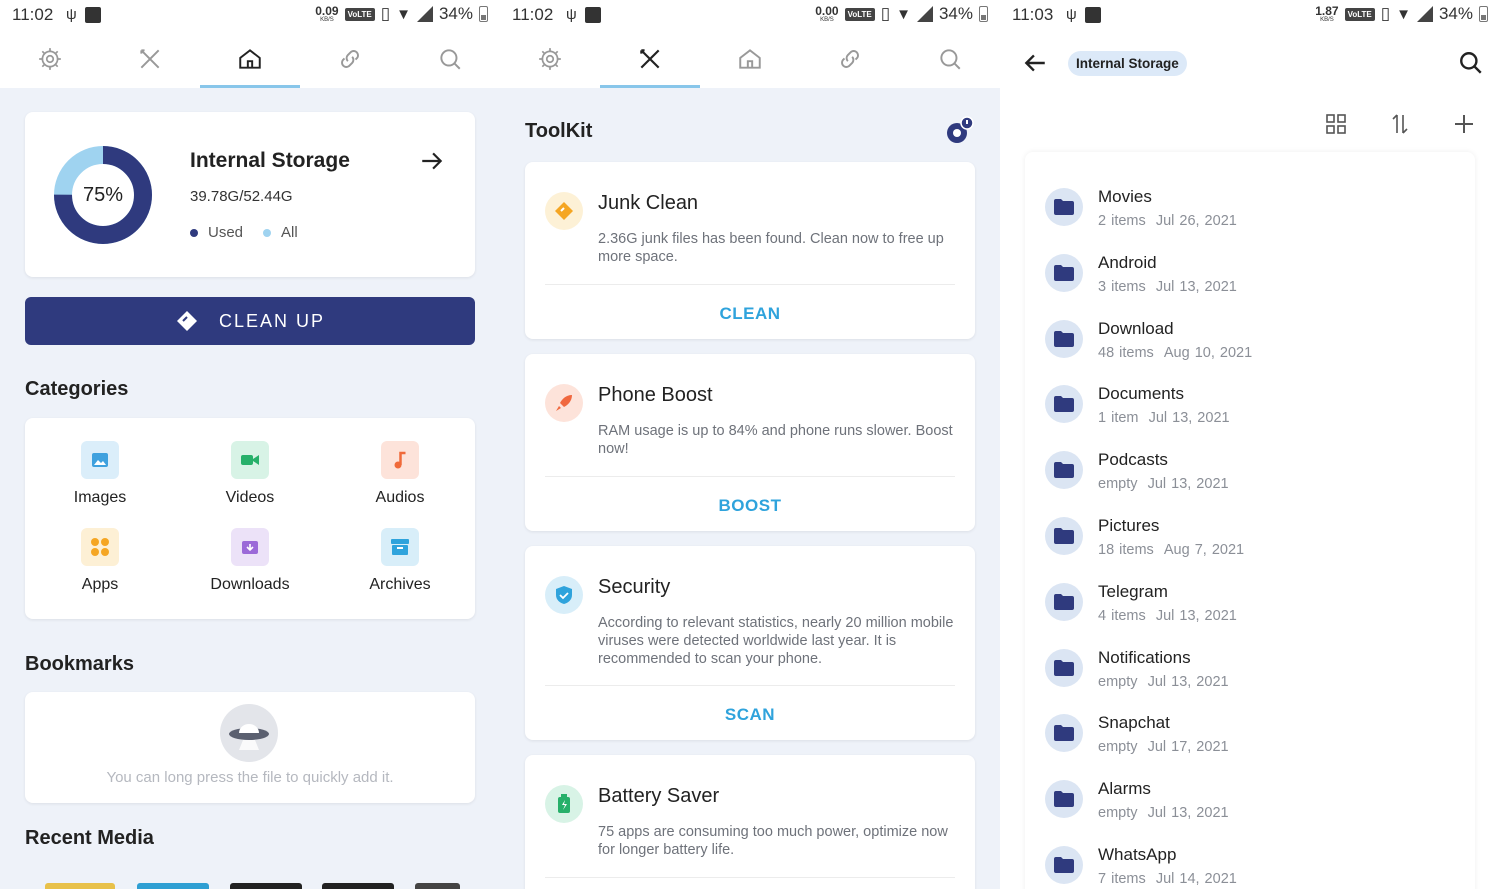  I want to click on grid-view-icon, so click(1336, 124).